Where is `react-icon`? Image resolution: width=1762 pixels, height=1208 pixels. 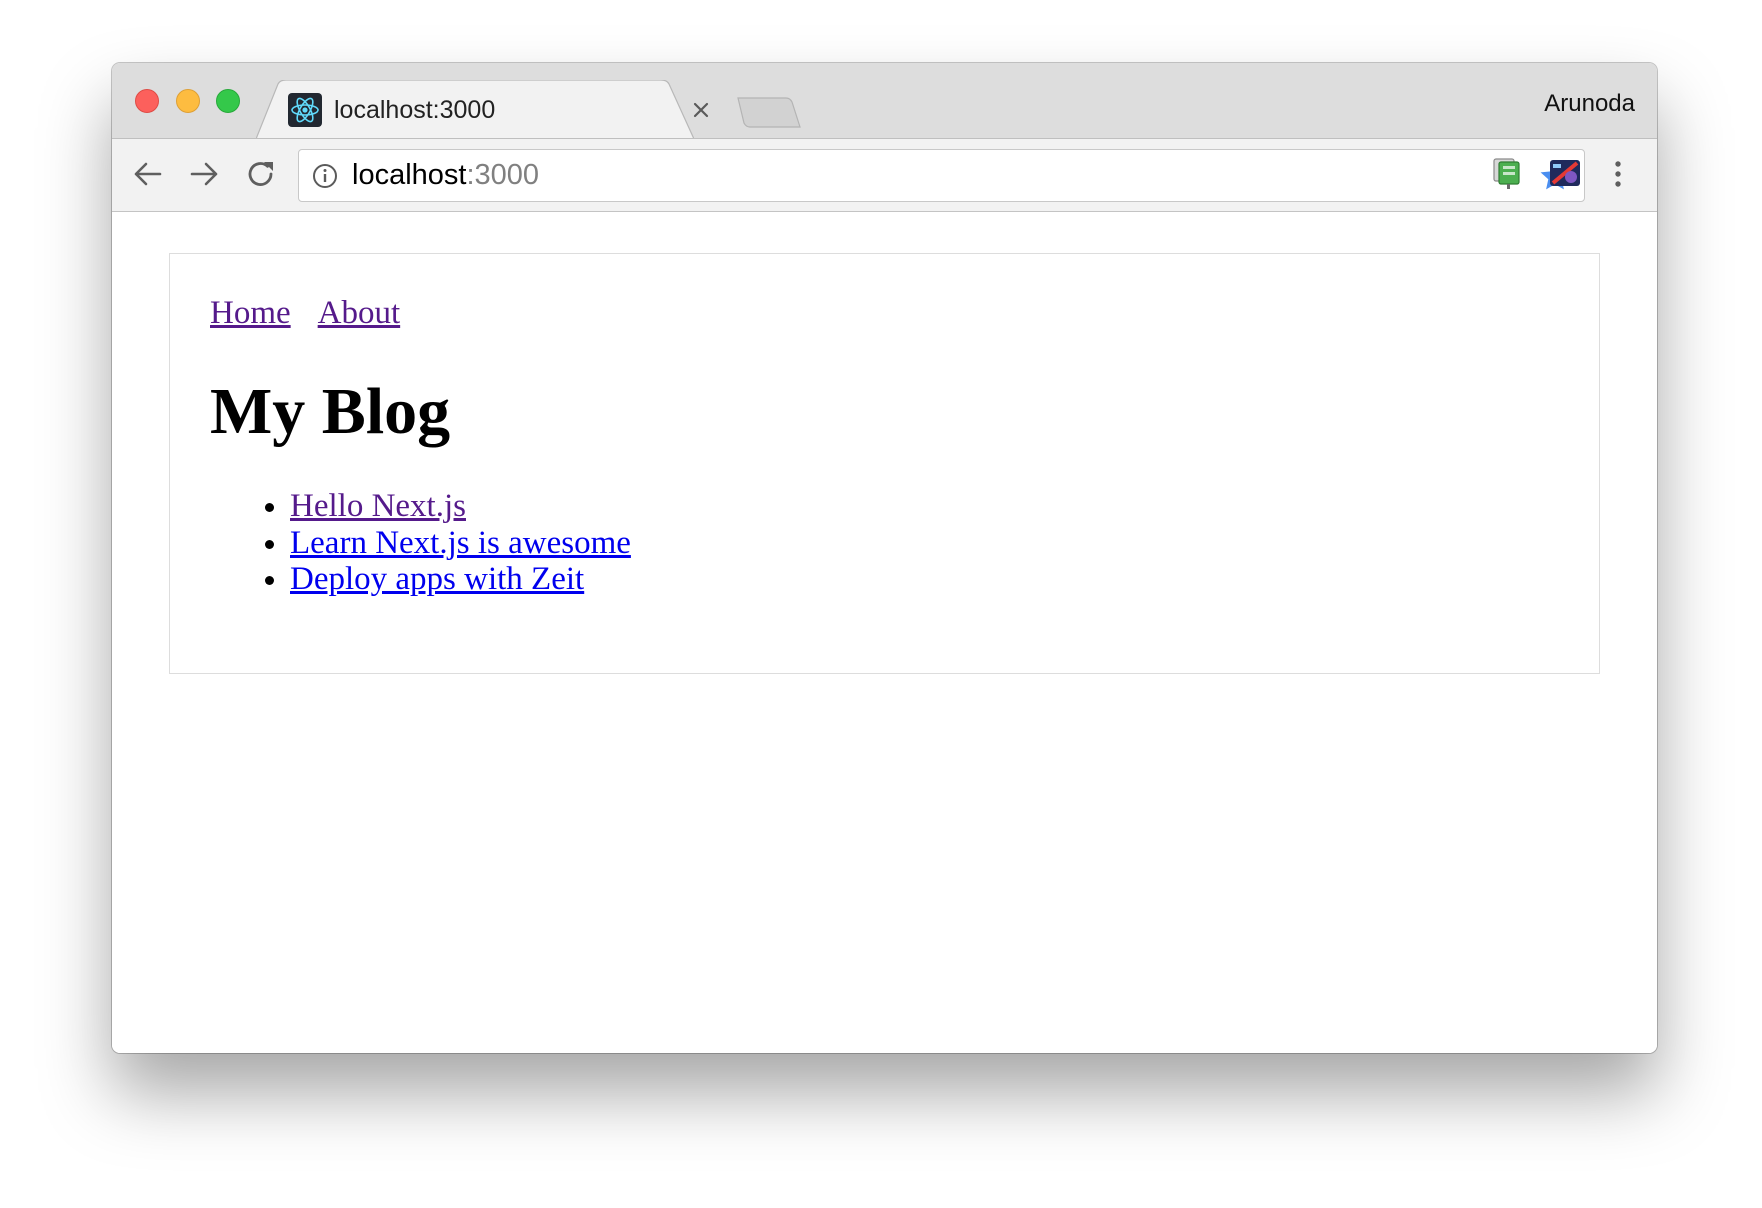
react-icon is located at coordinates (305, 110).